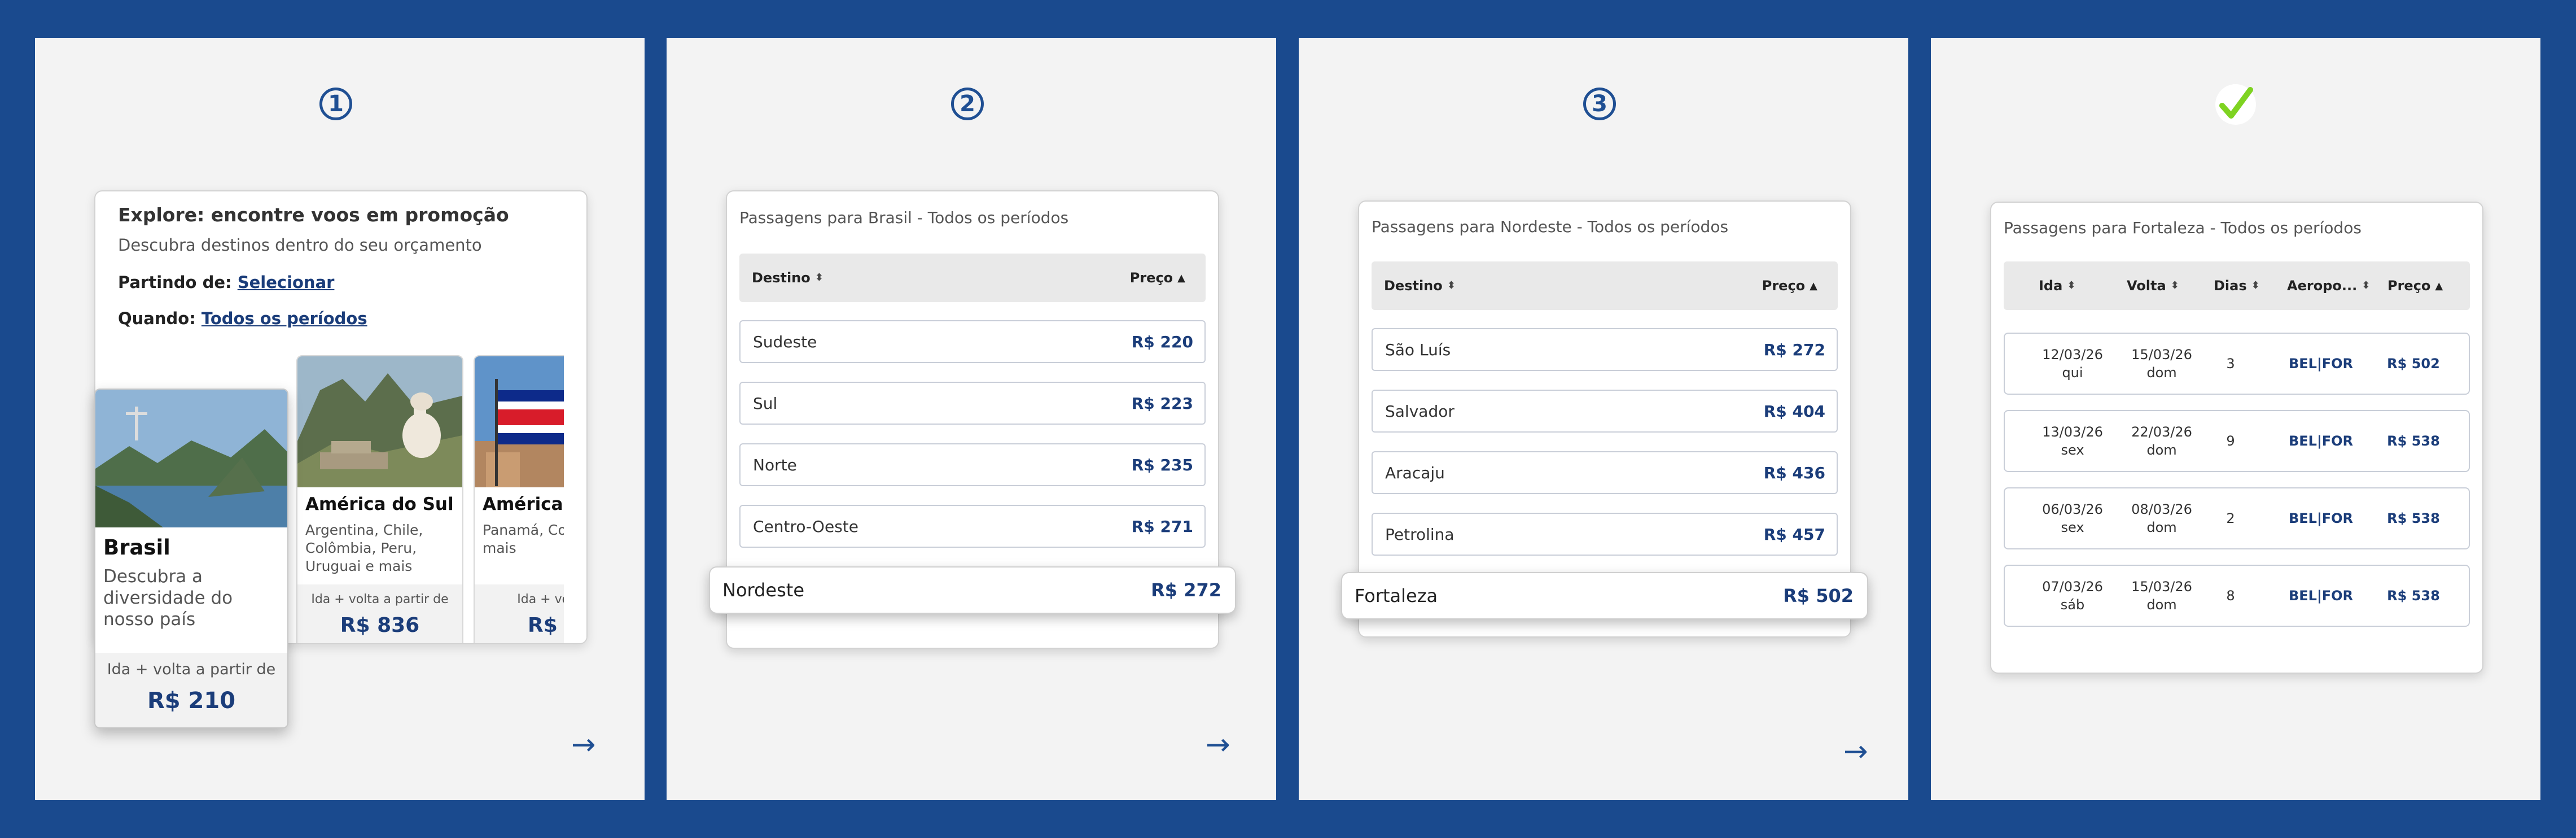  I want to click on machu-picchu-image, so click(379, 421).